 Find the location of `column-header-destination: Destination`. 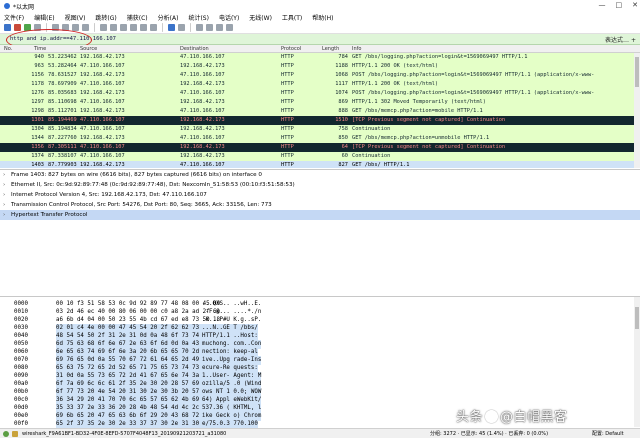

column-header-destination: Destination is located at coordinates (194, 49).